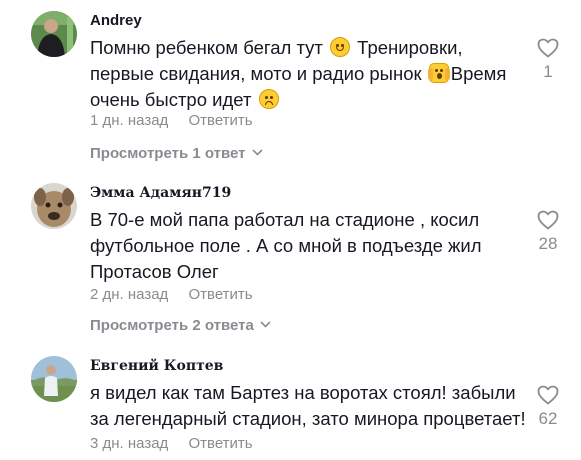  What do you see at coordinates (171, 444) in the screenshot?
I see `comment-meta: 3 дн. назад Ответить` at bounding box center [171, 444].